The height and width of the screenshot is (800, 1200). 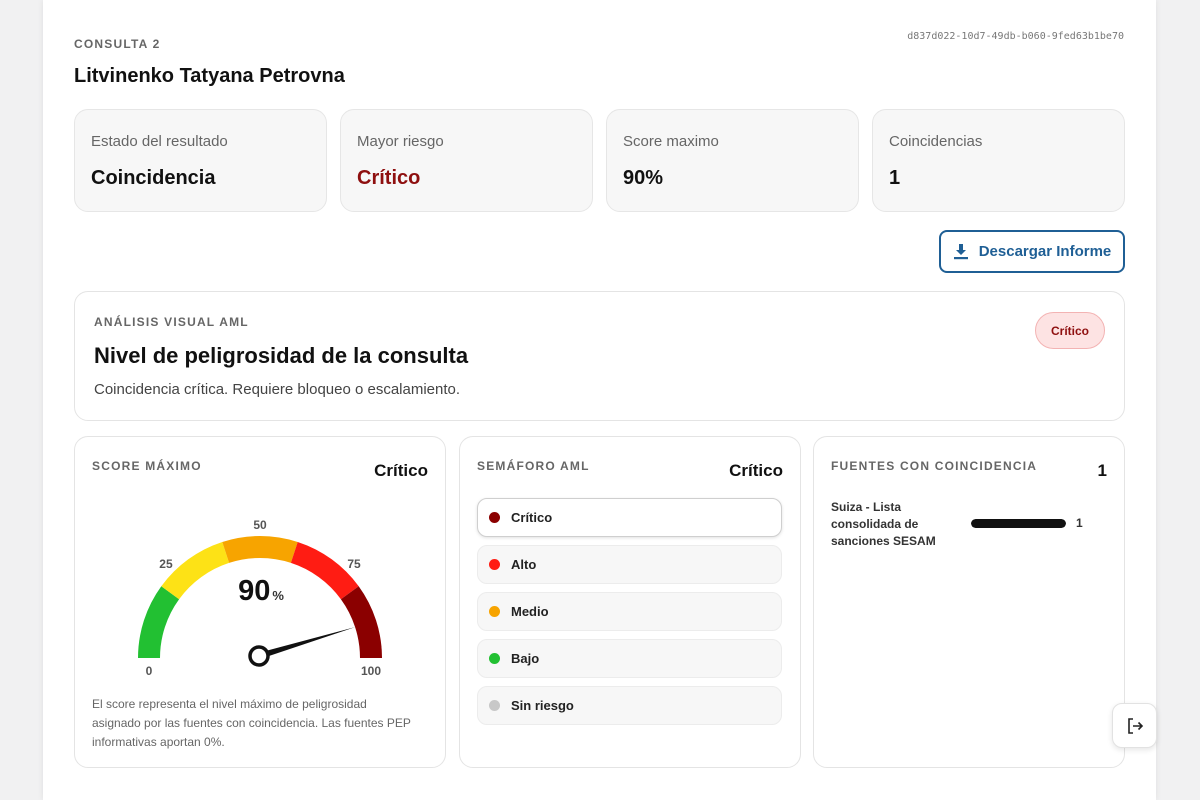 I want to click on semaforo-eyebrow: SEMÁFORO AML, so click(x=533, y=466).